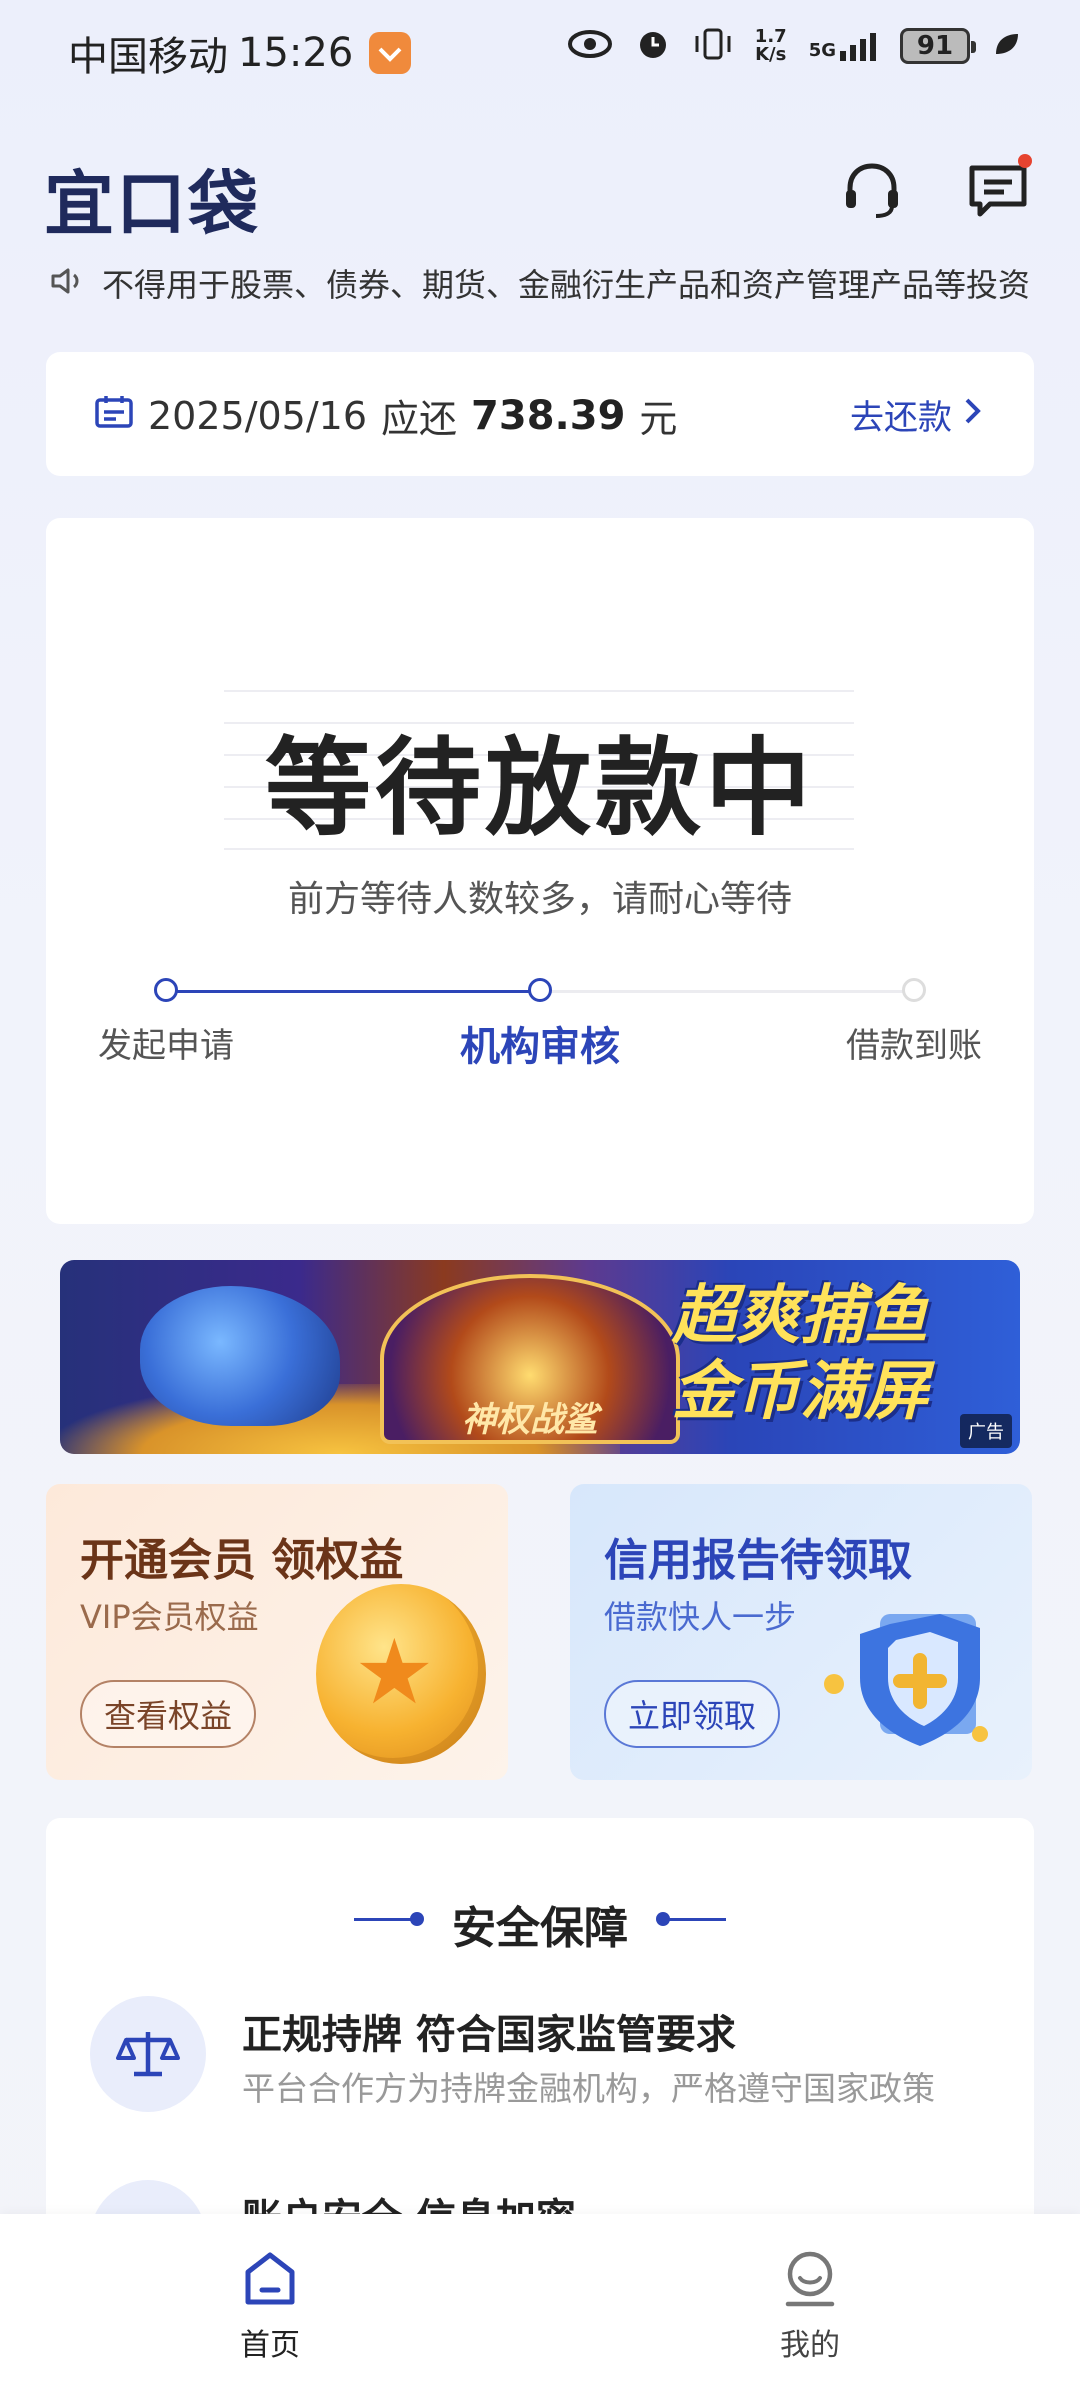  Describe the element at coordinates (653, 46) in the screenshot. I see `alarm-icon` at that location.